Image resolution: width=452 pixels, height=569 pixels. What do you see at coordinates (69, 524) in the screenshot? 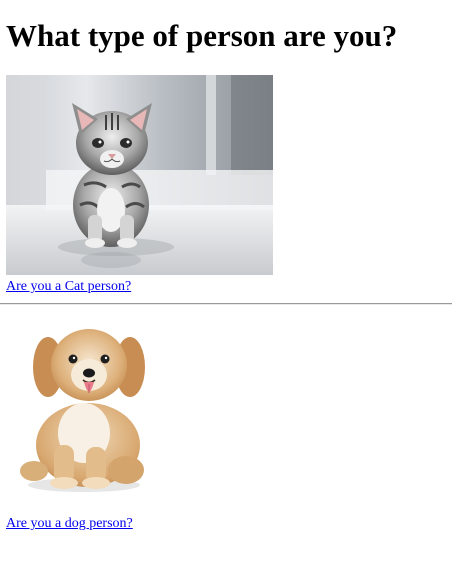
I see `dog-person-link: Are you a dog person?` at bounding box center [69, 524].